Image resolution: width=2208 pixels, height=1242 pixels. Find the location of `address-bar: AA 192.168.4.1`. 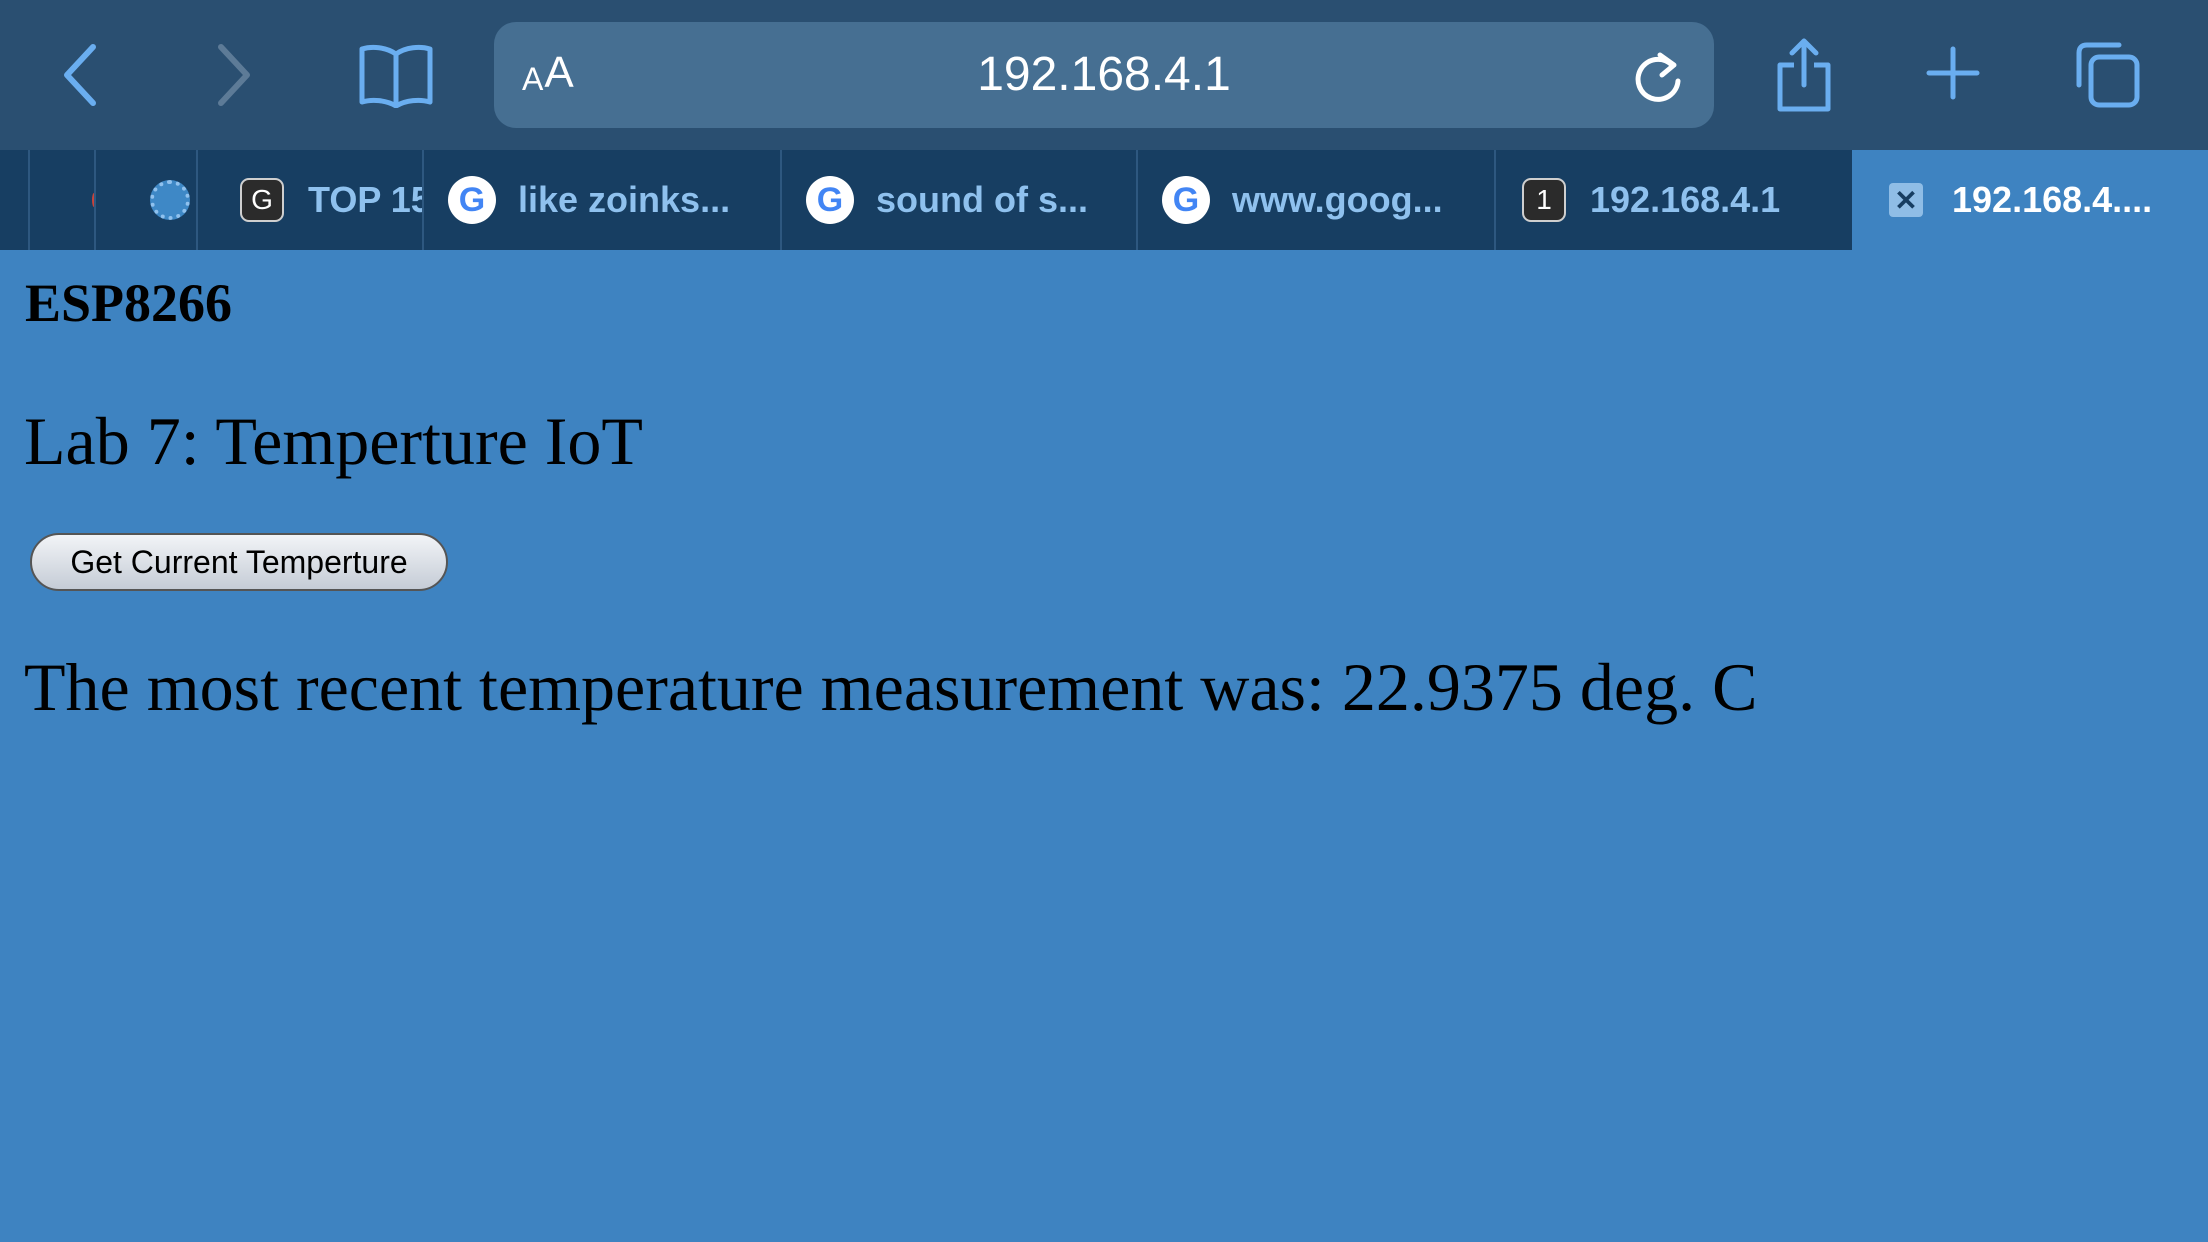

address-bar: AA 192.168.4.1 is located at coordinates (1104, 75).